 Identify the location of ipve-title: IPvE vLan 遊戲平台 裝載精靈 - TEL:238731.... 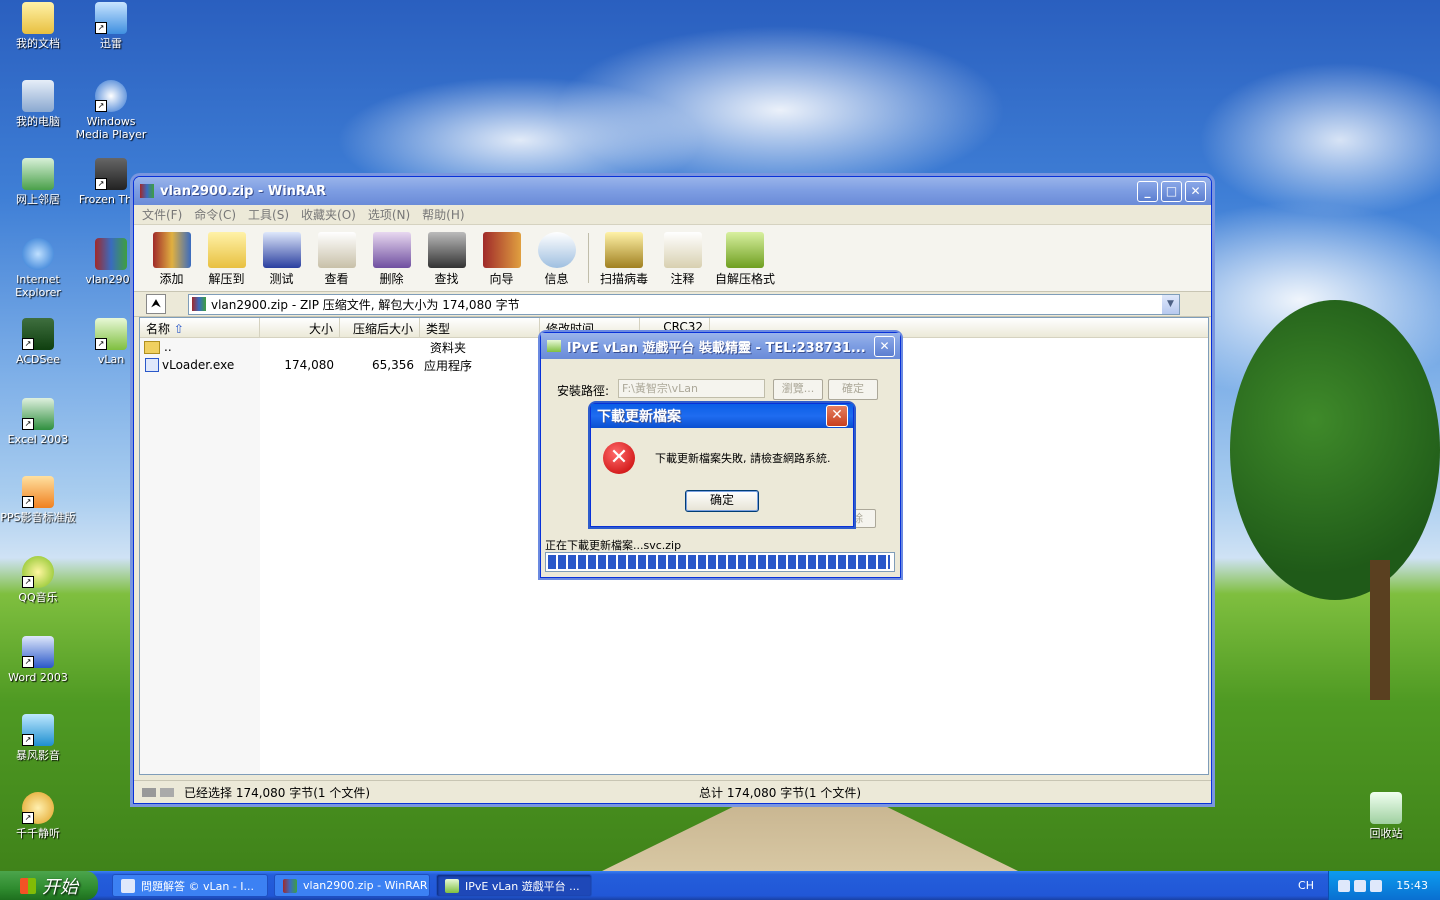
(716, 348).